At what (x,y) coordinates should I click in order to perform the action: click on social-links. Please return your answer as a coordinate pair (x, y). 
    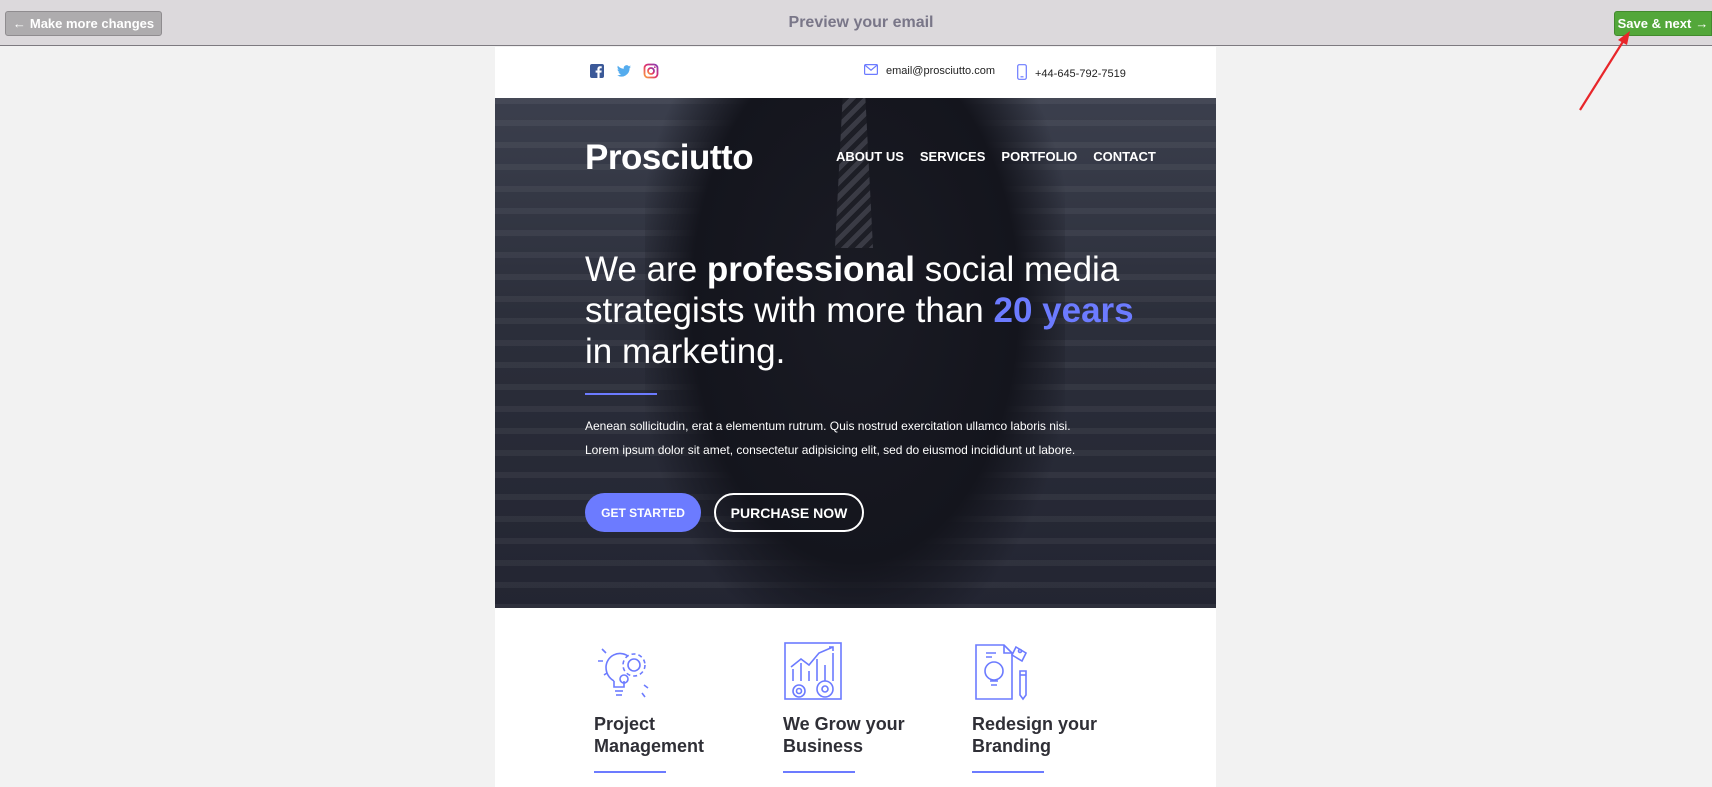
    Looking at the image, I should click on (624, 71).